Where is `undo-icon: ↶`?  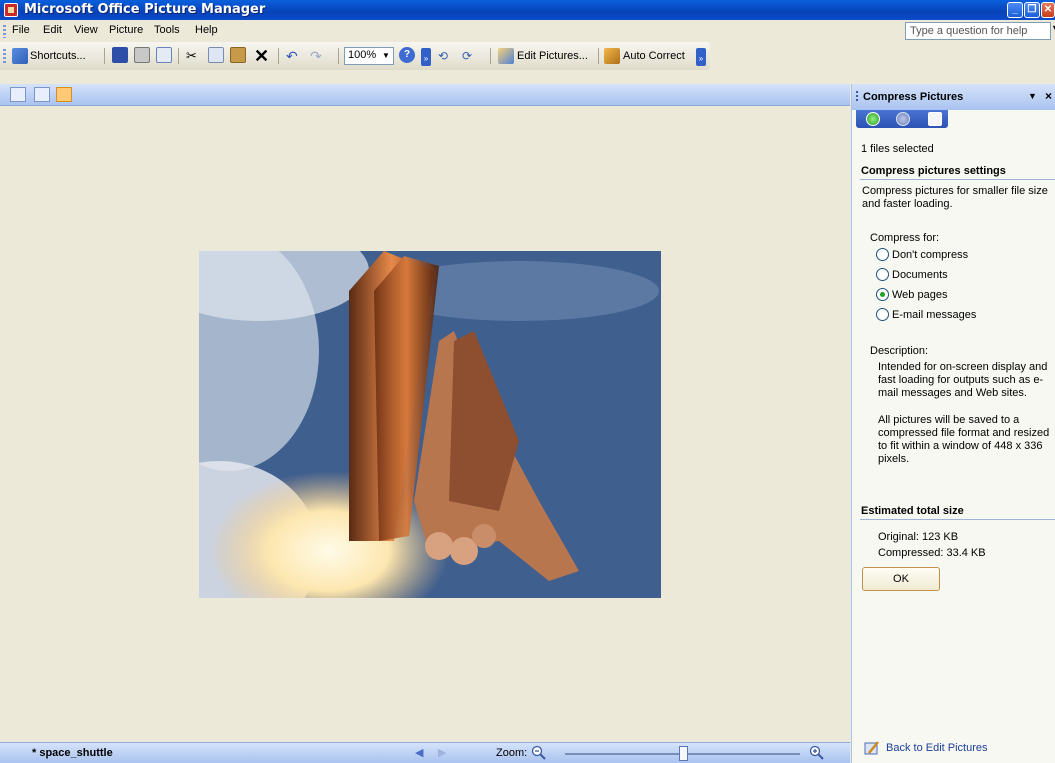 undo-icon: ↶ is located at coordinates (292, 56).